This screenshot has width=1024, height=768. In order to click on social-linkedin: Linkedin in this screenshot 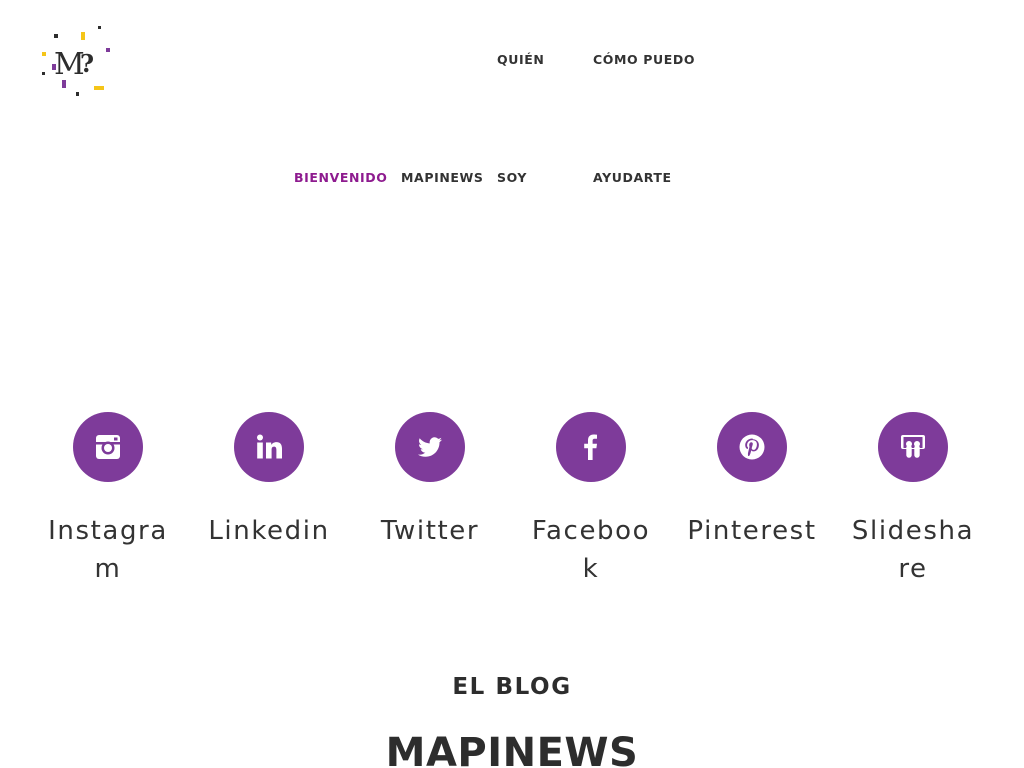, I will do `click(269, 481)`.